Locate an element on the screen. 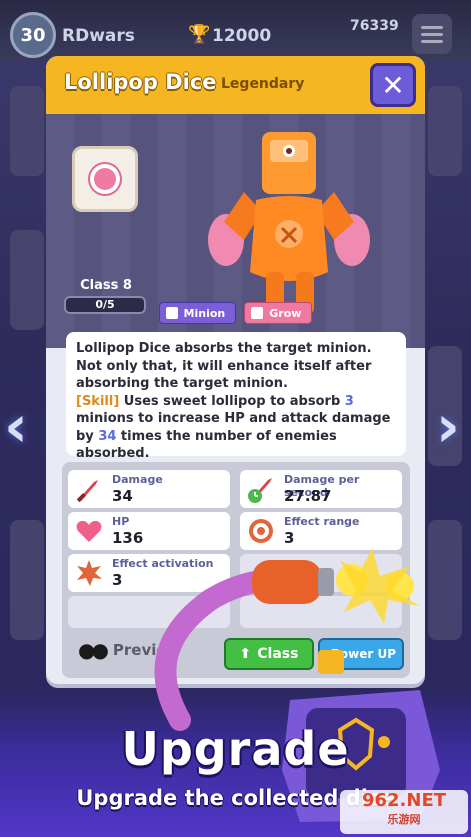 The width and height of the screenshot is (471, 837). lollipop-dice-icon is located at coordinates (105, 179).